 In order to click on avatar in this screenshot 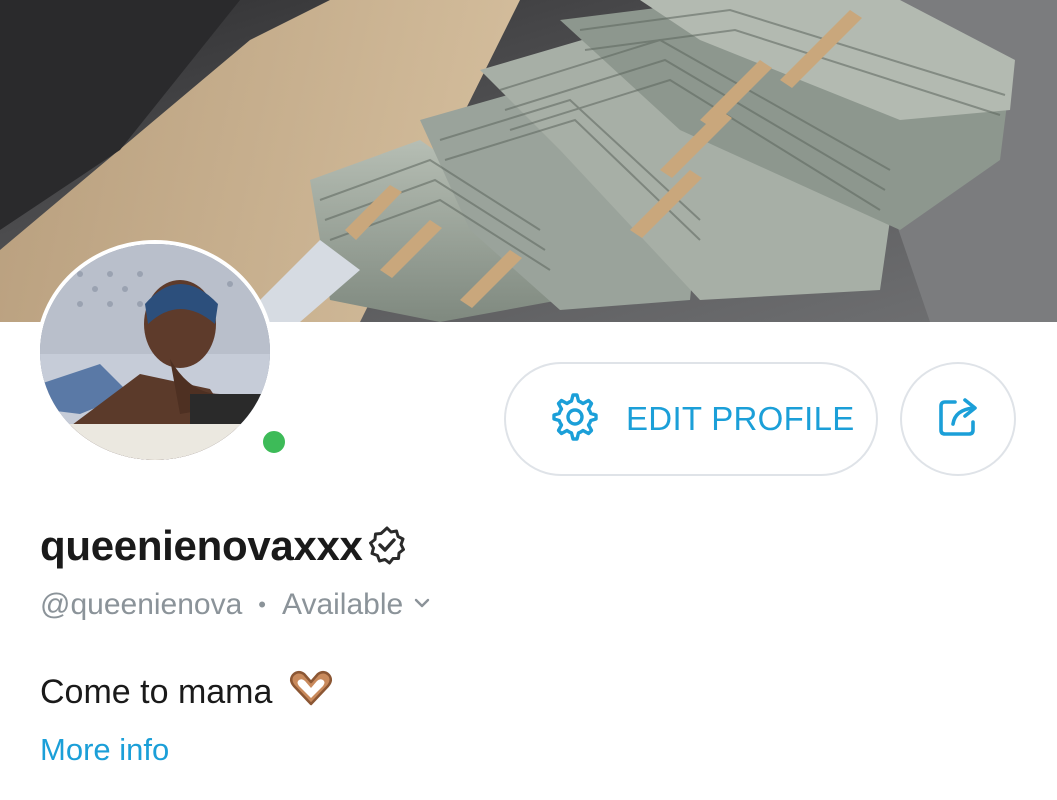, I will do `click(155, 352)`.